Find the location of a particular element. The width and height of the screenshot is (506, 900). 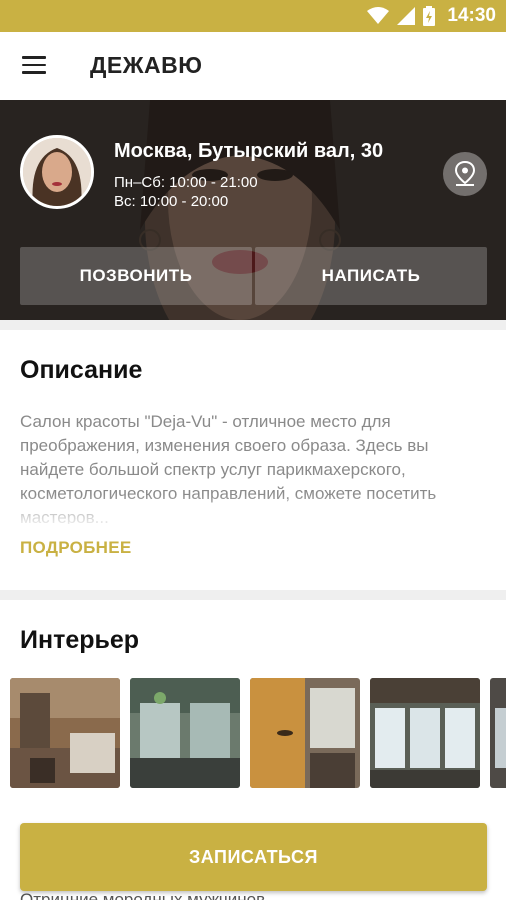

working-hours-weekdays: Пн–Сб: 10:00 - 21:00 is located at coordinates (186, 182).